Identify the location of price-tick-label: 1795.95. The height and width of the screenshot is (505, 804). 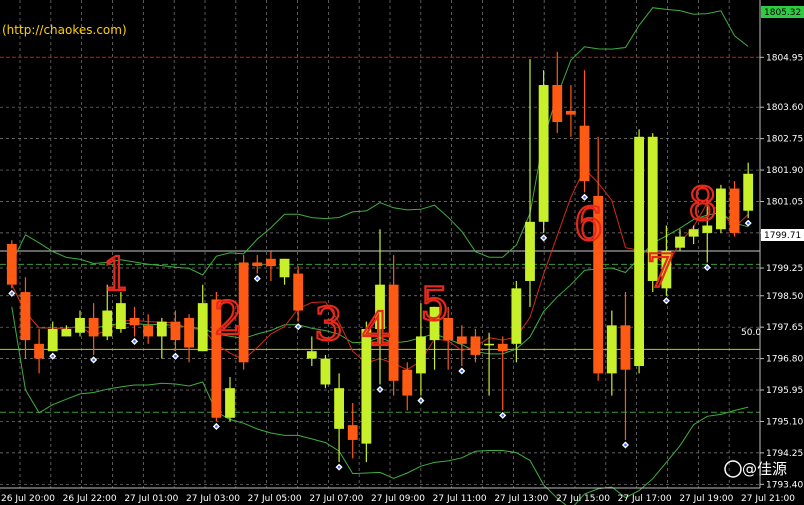
(784, 391).